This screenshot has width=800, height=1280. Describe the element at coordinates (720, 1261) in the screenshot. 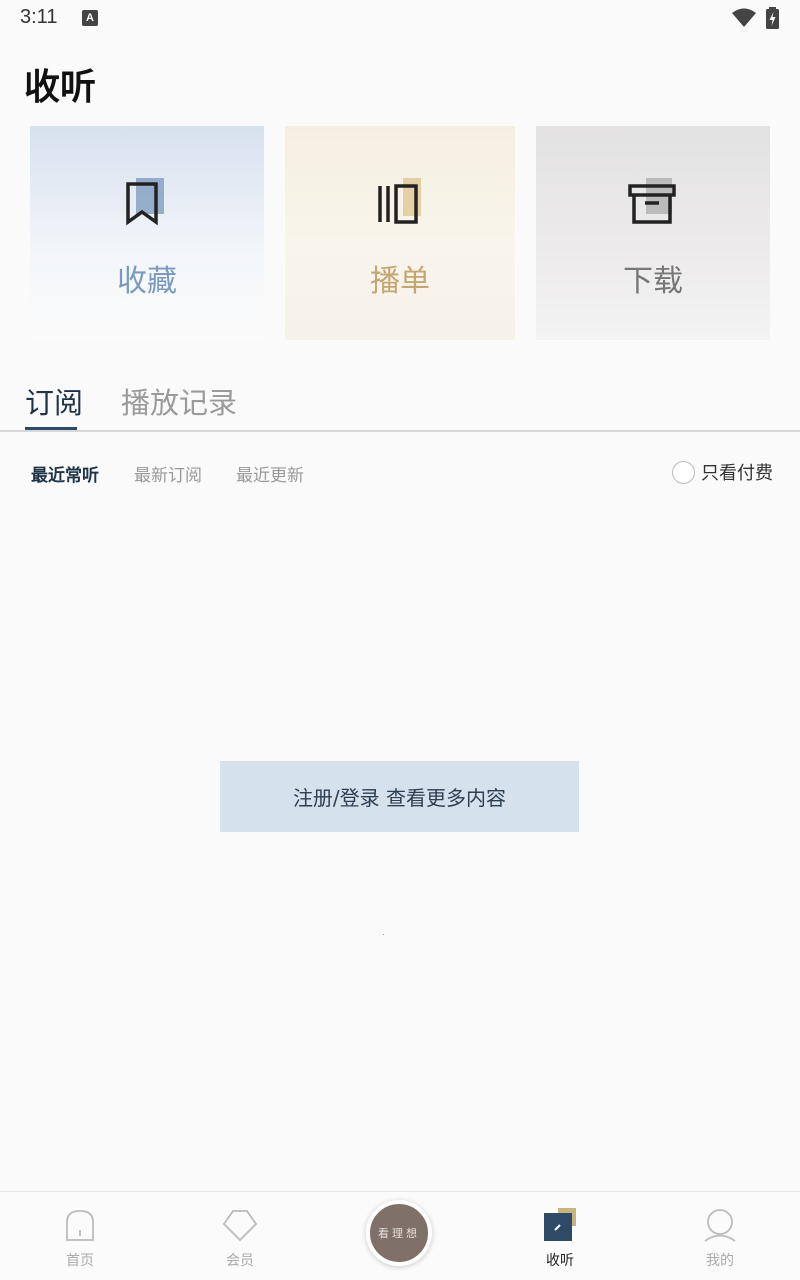

I see `nav-mine-label: 我的` at that location.